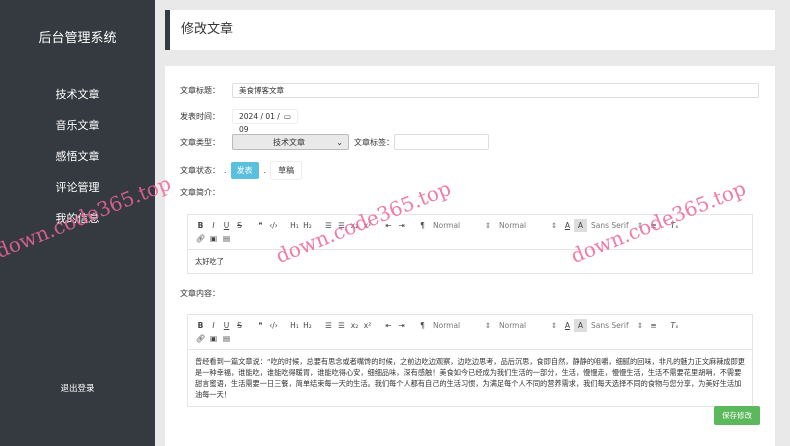  What do you see at coordinates (286, 170) in the screenshot?
I see `draft-button: 草稿` at bounding box center [286, 170].